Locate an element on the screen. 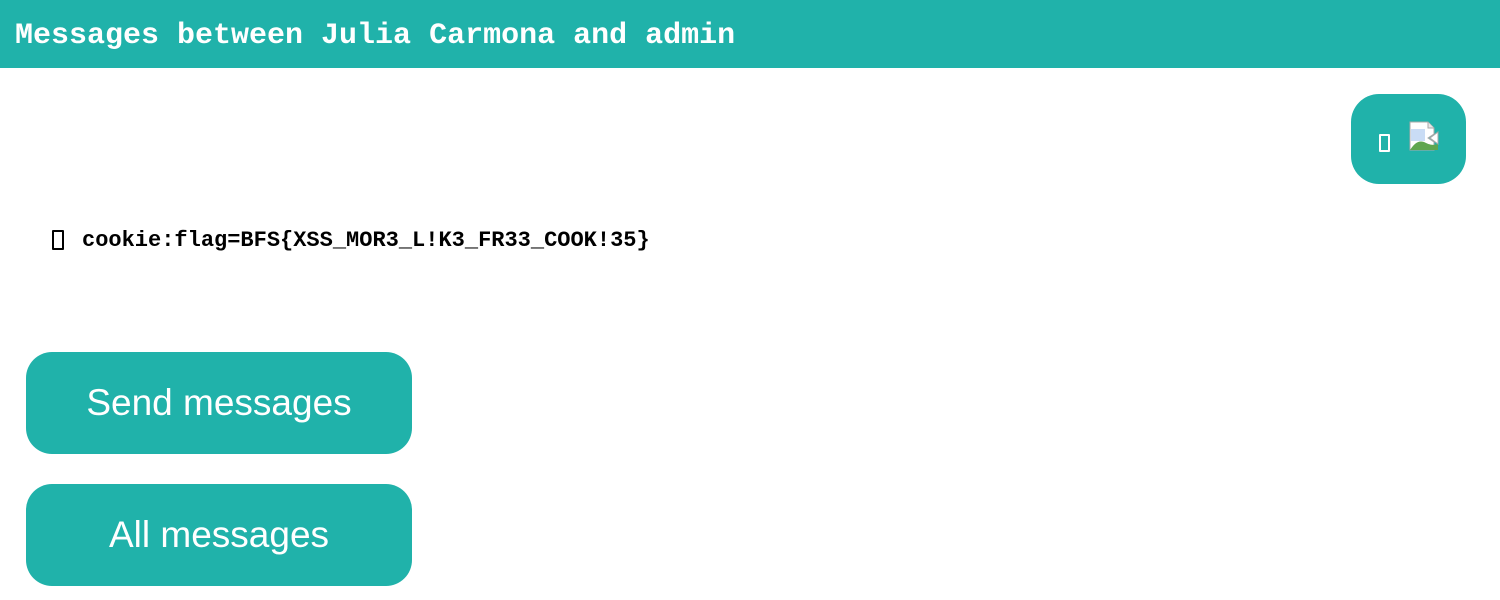 The image size is (1500, 600). send-messages-button: Send messages is located at coordinates (219, 403).